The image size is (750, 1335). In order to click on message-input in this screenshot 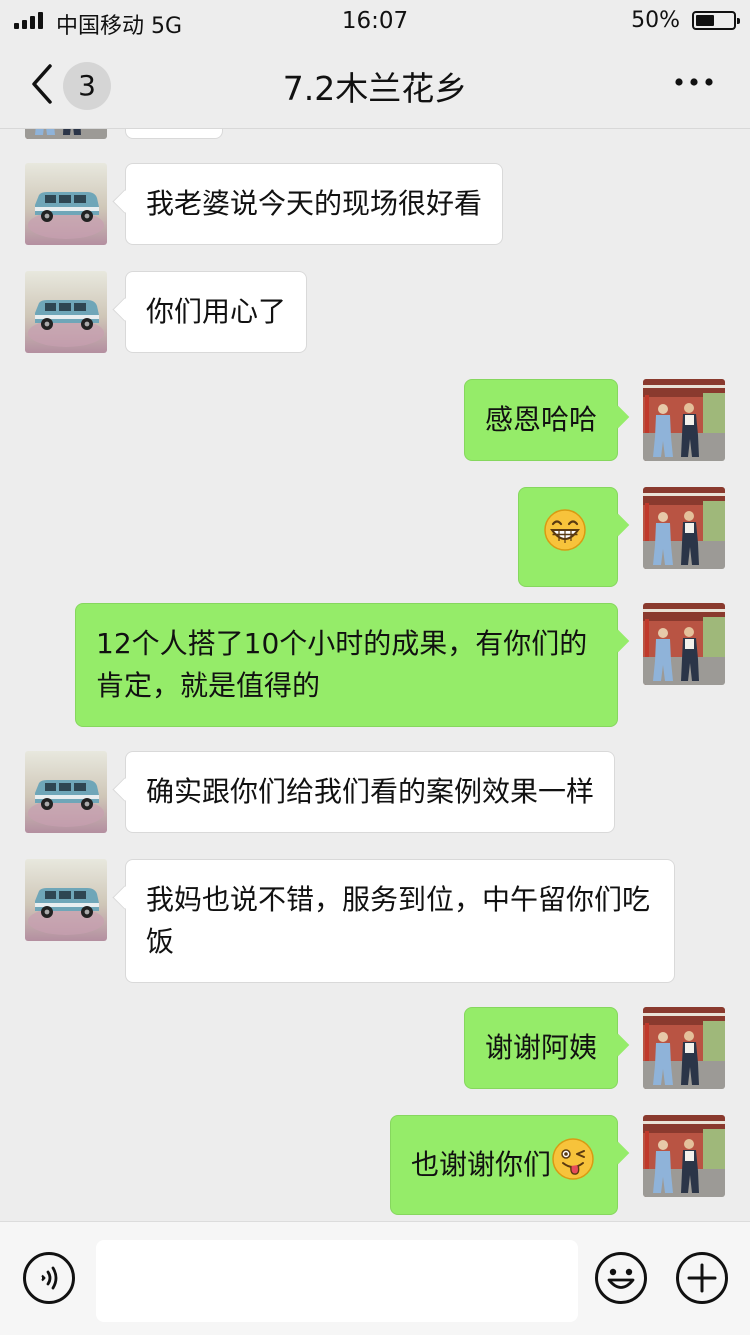, I will do `click(337, 1281)`.